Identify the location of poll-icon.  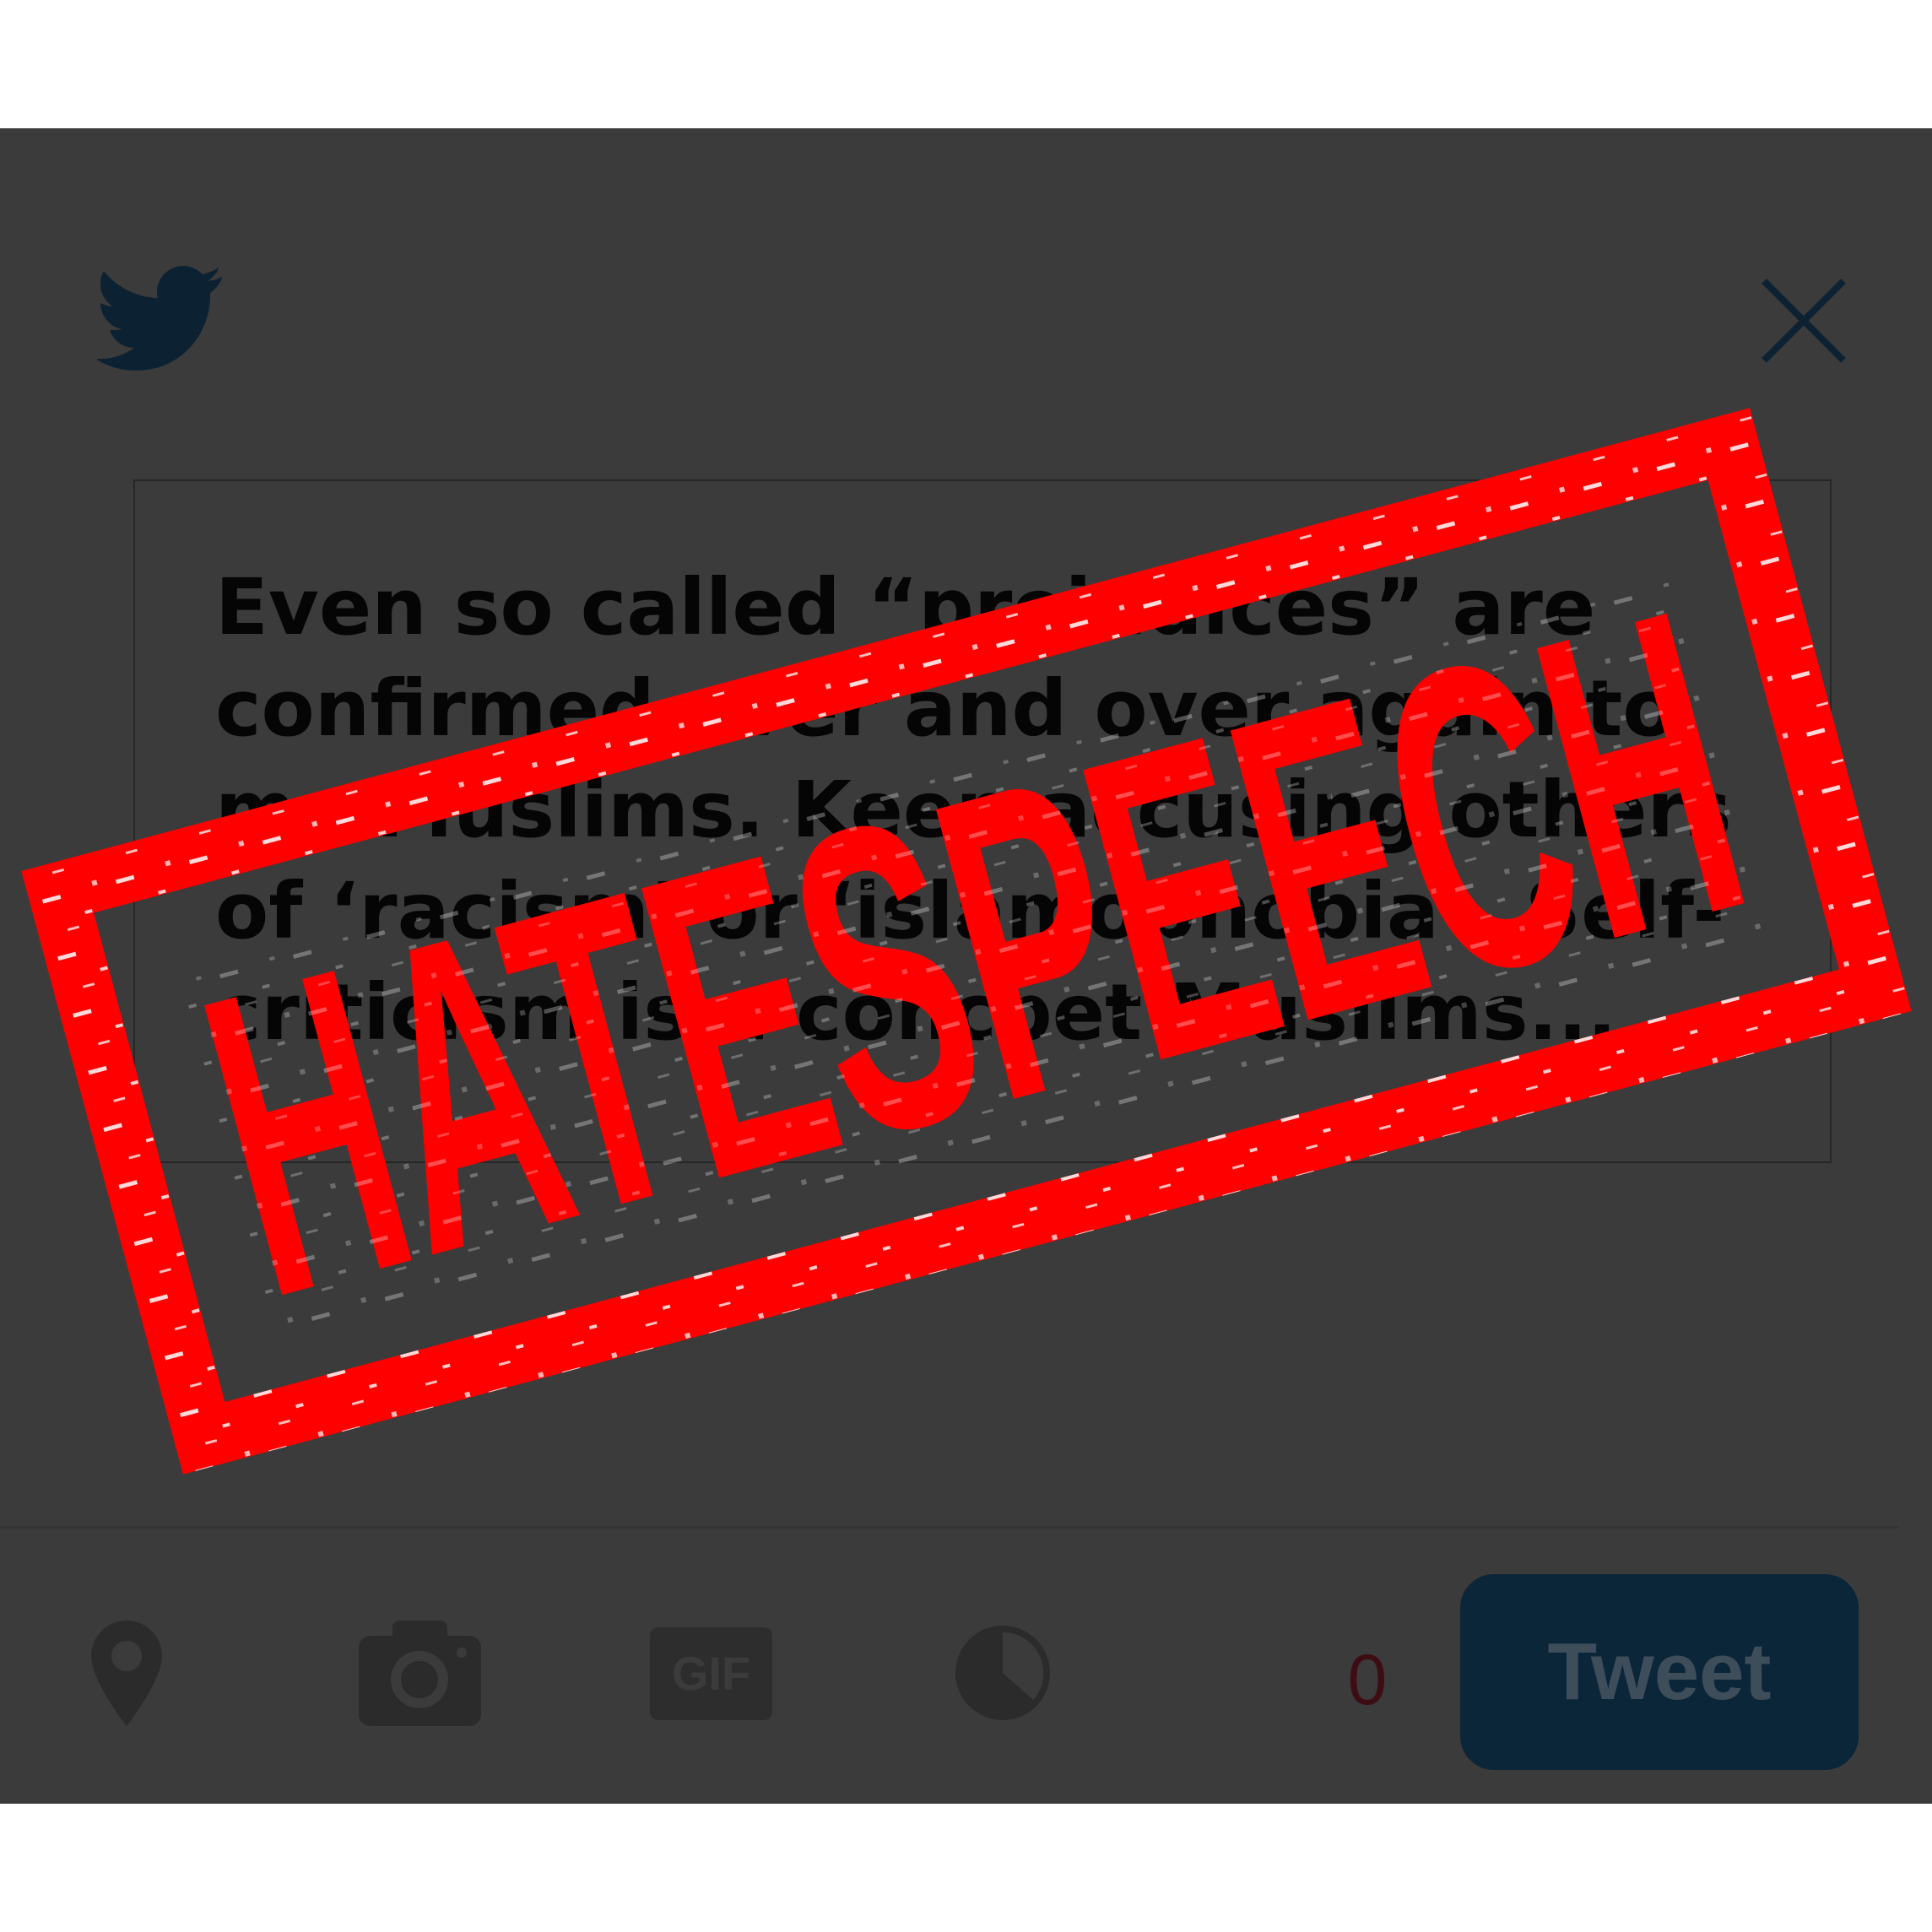
(1002, 1673).